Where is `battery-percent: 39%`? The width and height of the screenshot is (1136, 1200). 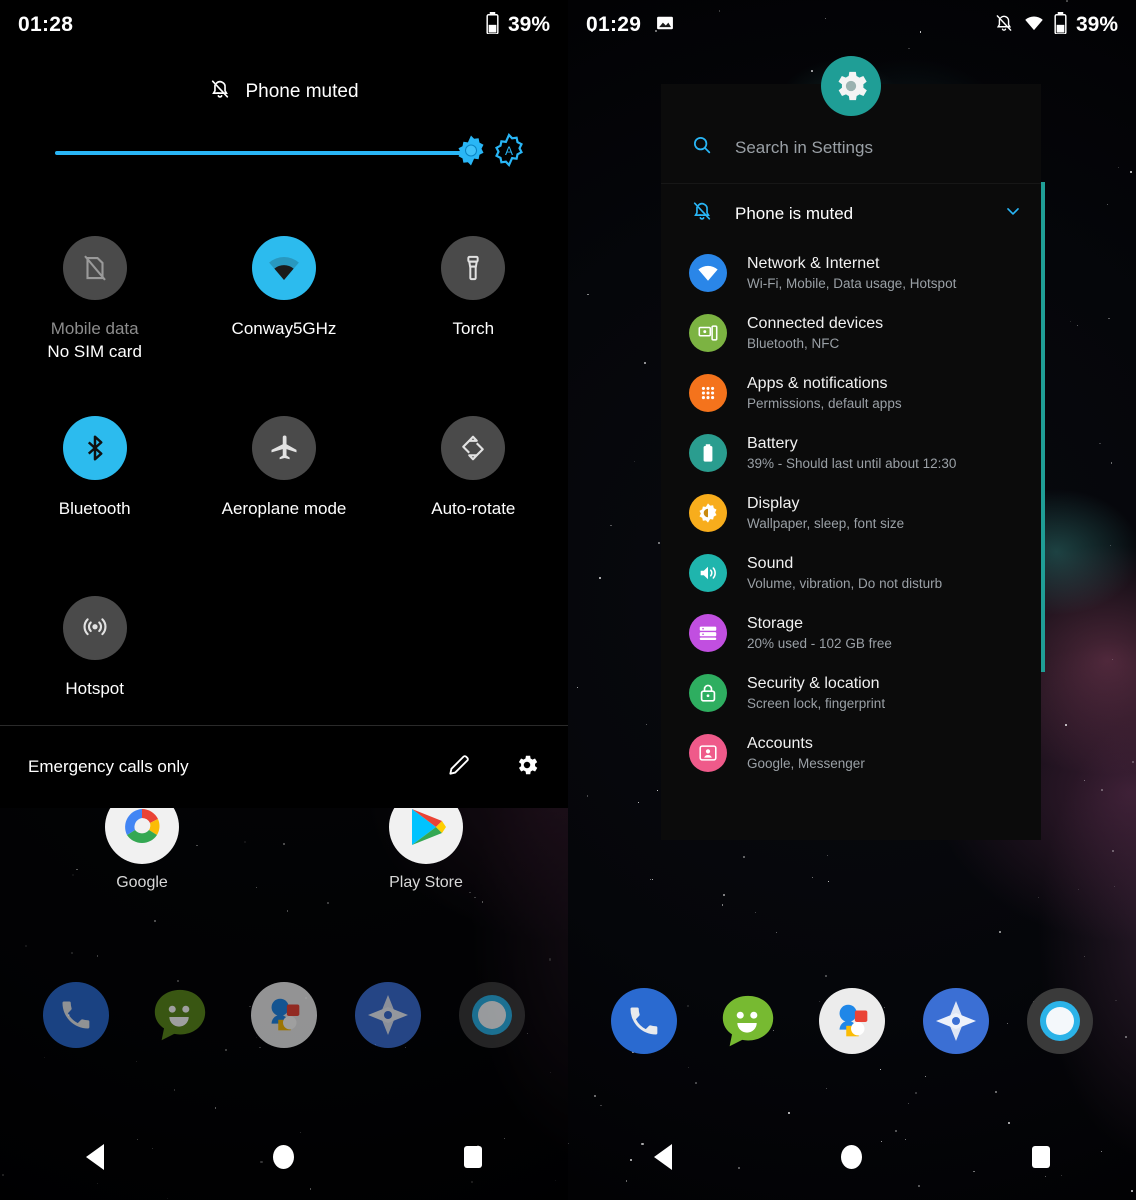
battery-percent: 39% is located at coordinates (528, 24).